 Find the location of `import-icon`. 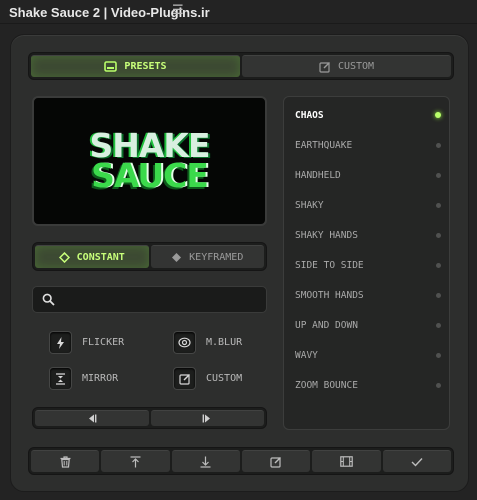

import-icon is located at coordinates (135, 461).